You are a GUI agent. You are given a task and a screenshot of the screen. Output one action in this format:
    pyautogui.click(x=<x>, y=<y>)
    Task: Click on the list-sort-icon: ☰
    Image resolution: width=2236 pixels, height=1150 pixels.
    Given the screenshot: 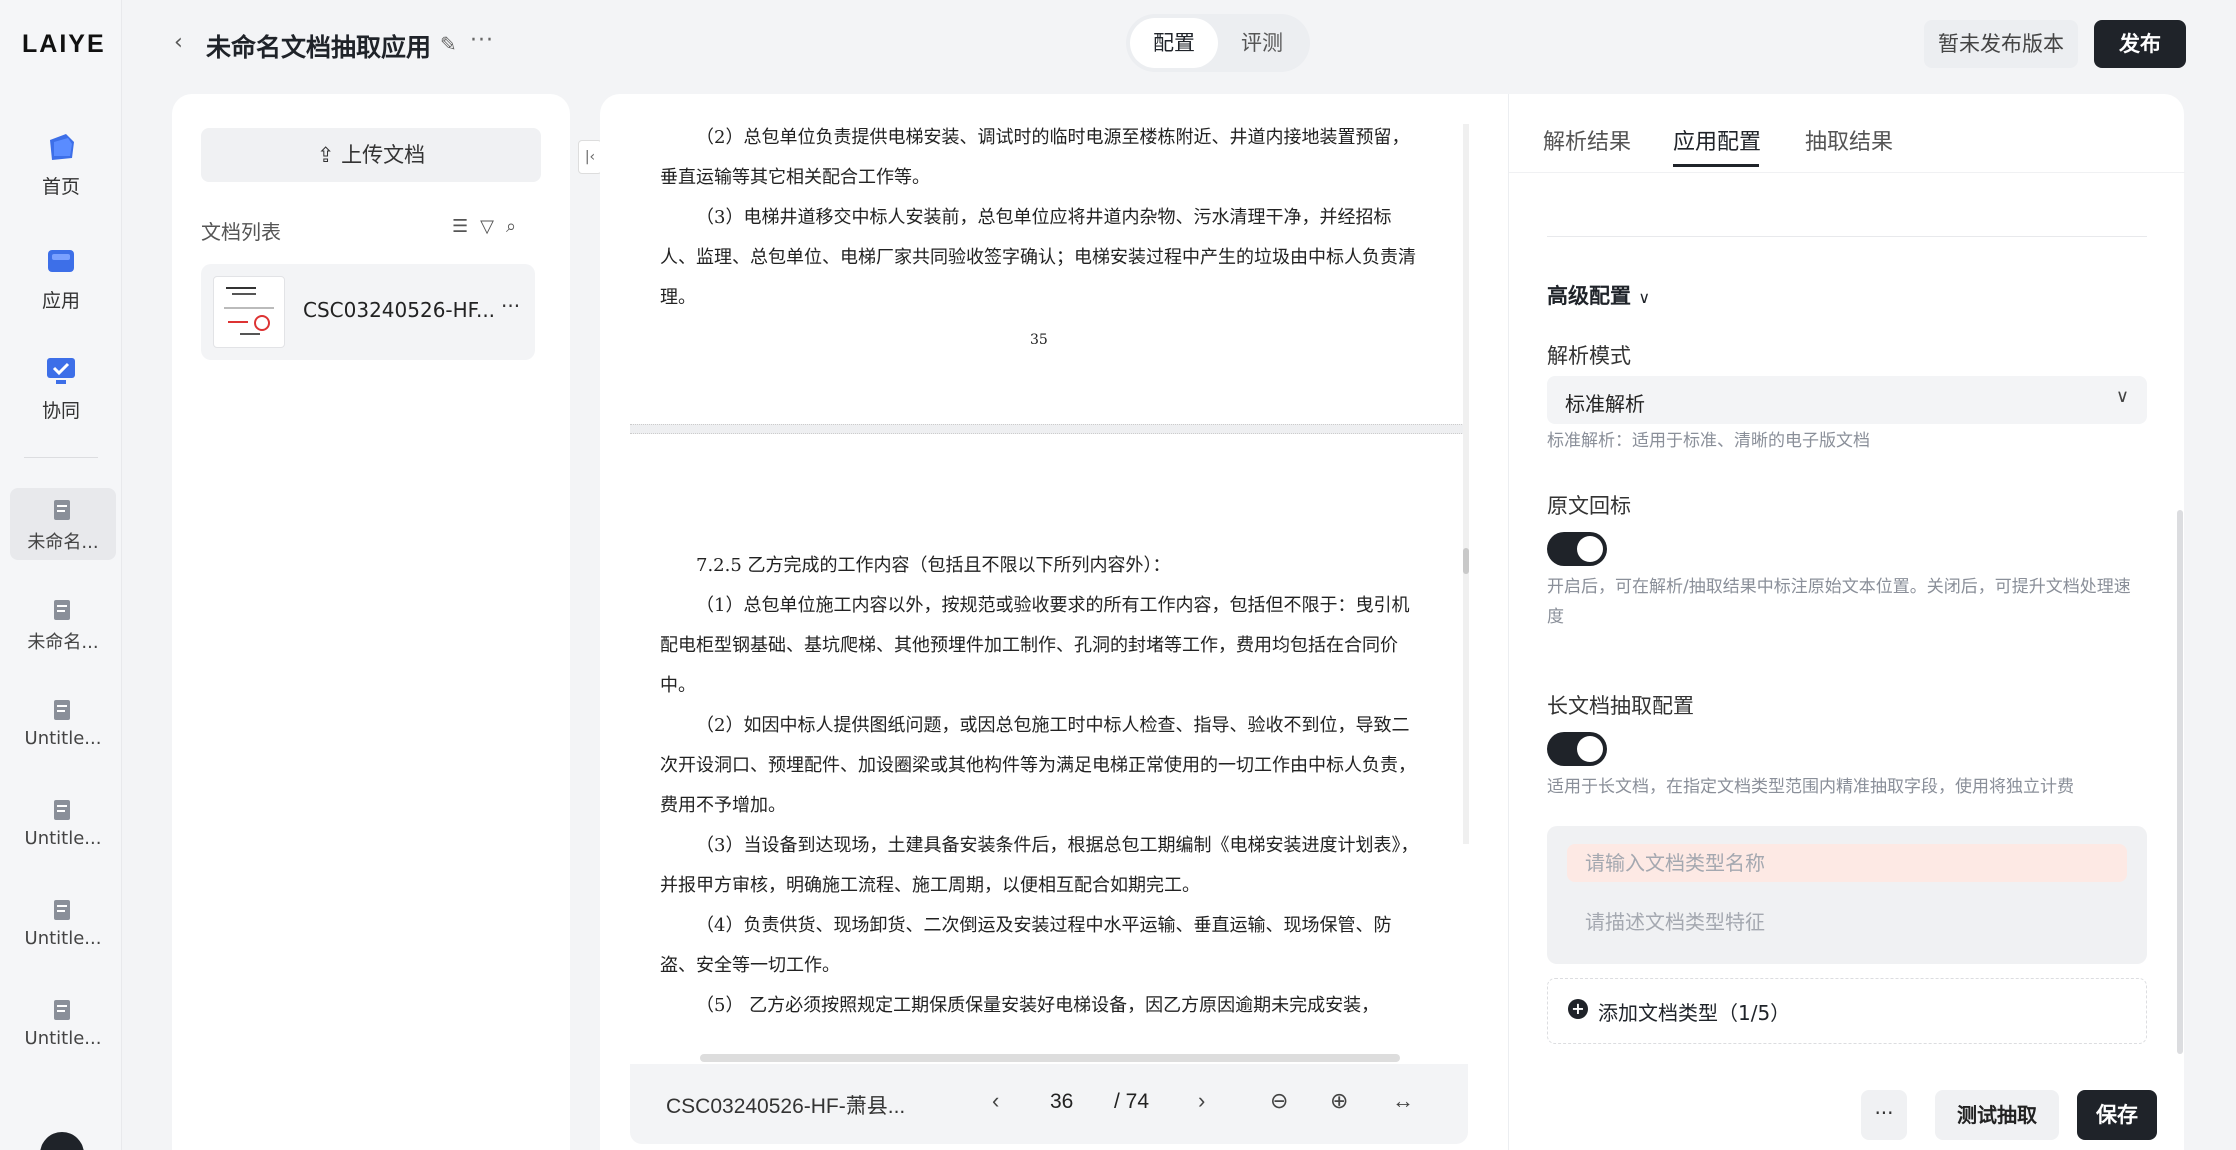 What is the action you would take?
    pyautogui.click(x=460, y=226)
    